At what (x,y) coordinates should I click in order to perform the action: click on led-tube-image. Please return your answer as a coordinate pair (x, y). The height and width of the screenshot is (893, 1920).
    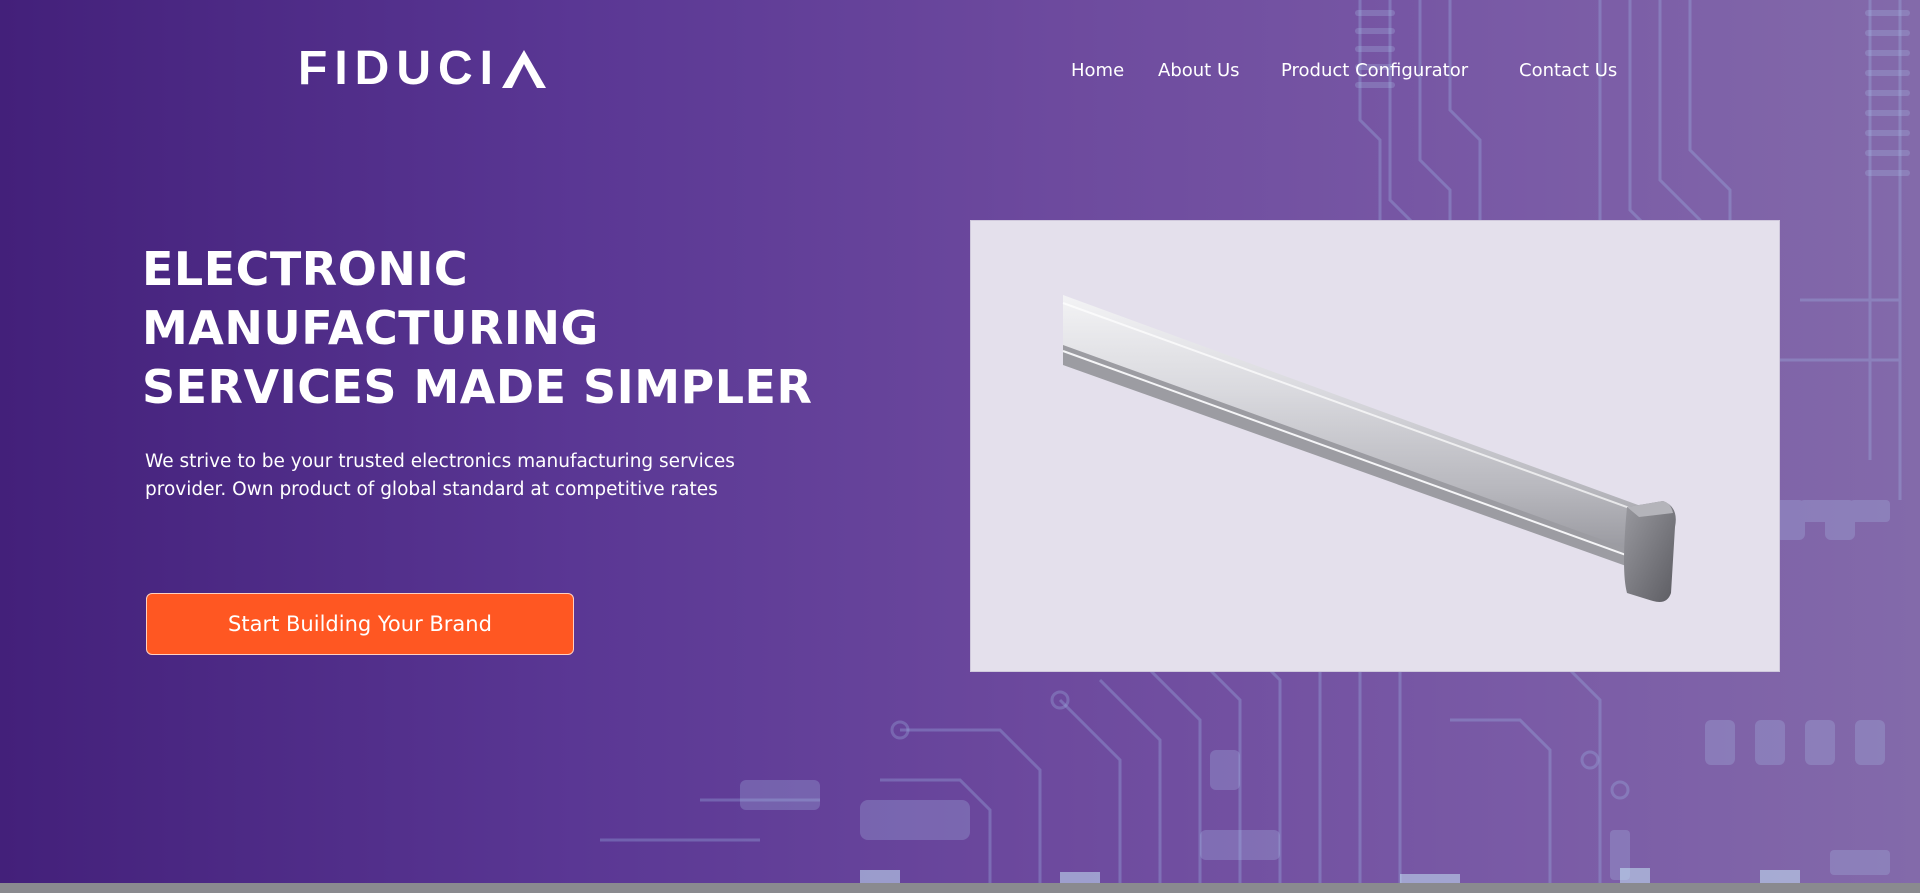
    Looking at the image, I should click on (1369, 448).